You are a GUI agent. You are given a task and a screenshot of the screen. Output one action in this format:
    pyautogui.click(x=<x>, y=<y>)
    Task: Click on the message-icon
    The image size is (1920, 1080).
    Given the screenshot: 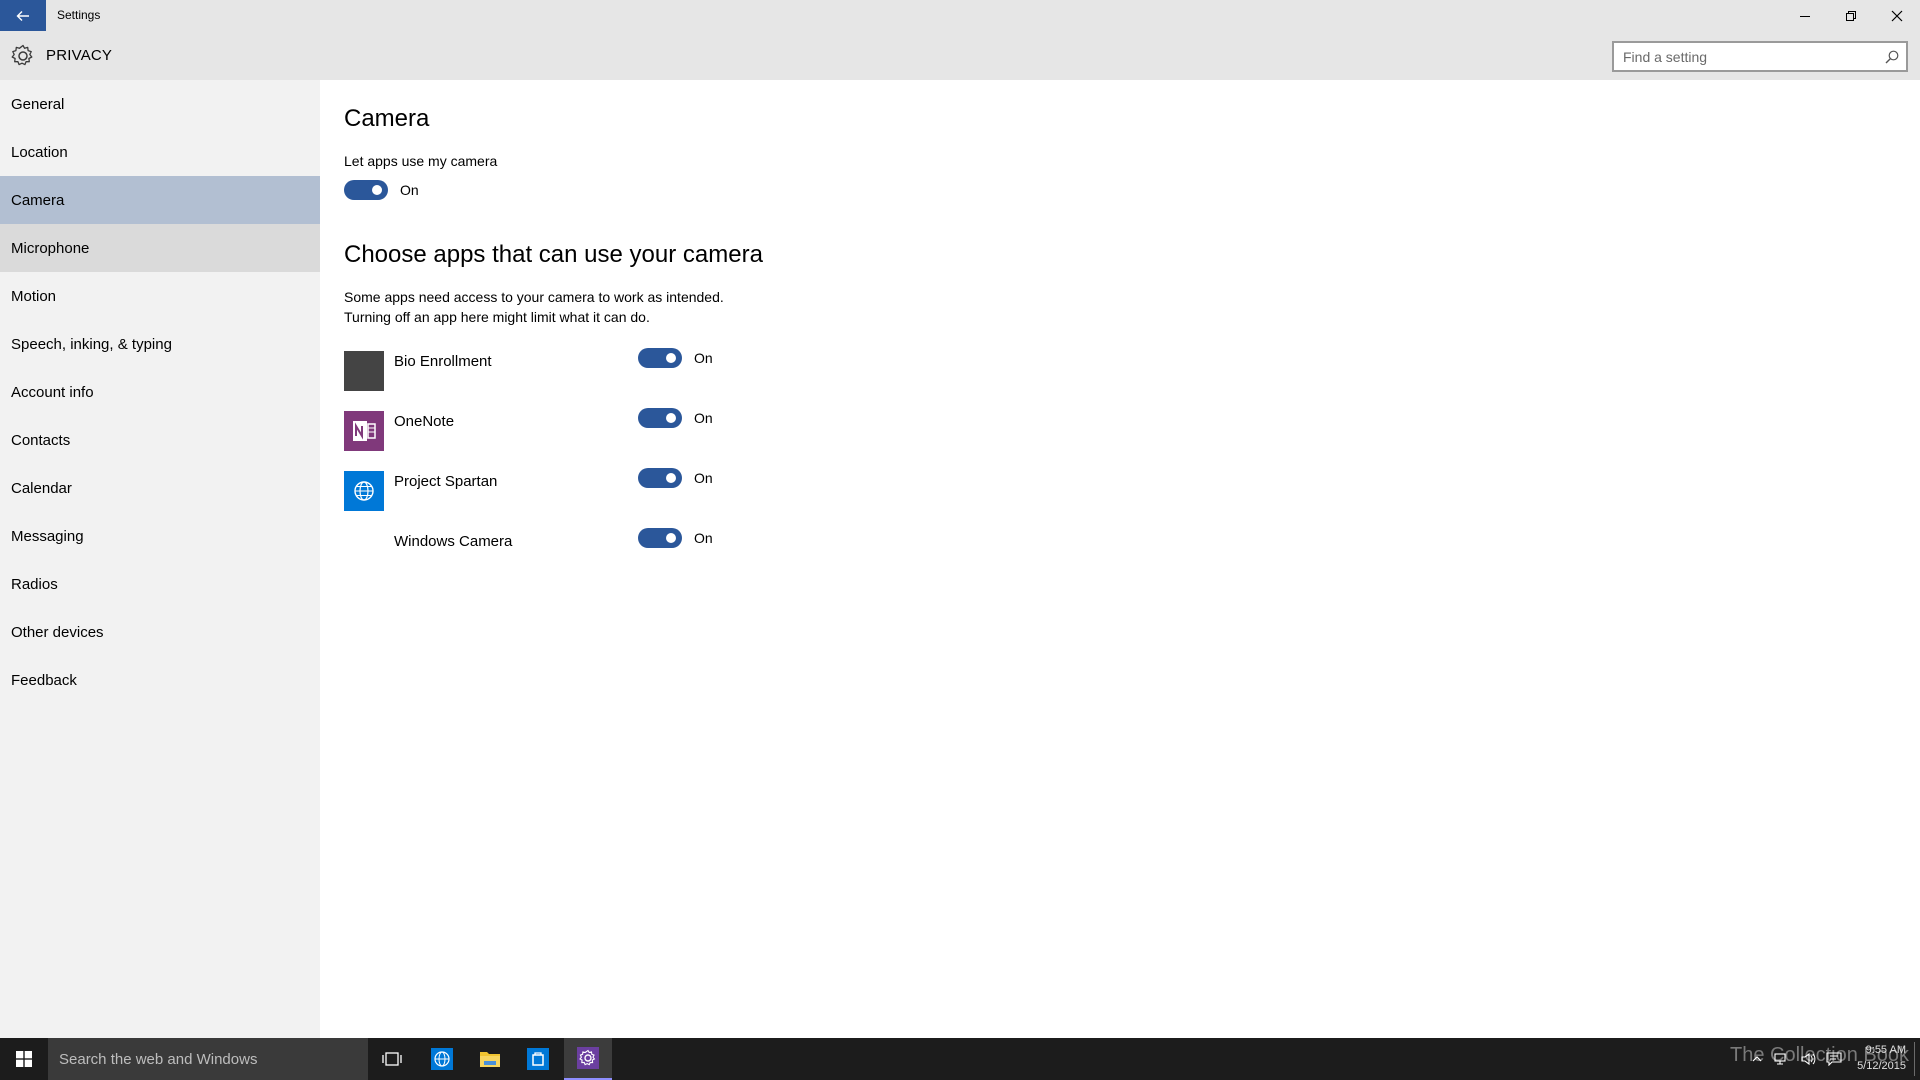 What is the action you would take?
    pyautogui.click(x=1834, y=1059)
    